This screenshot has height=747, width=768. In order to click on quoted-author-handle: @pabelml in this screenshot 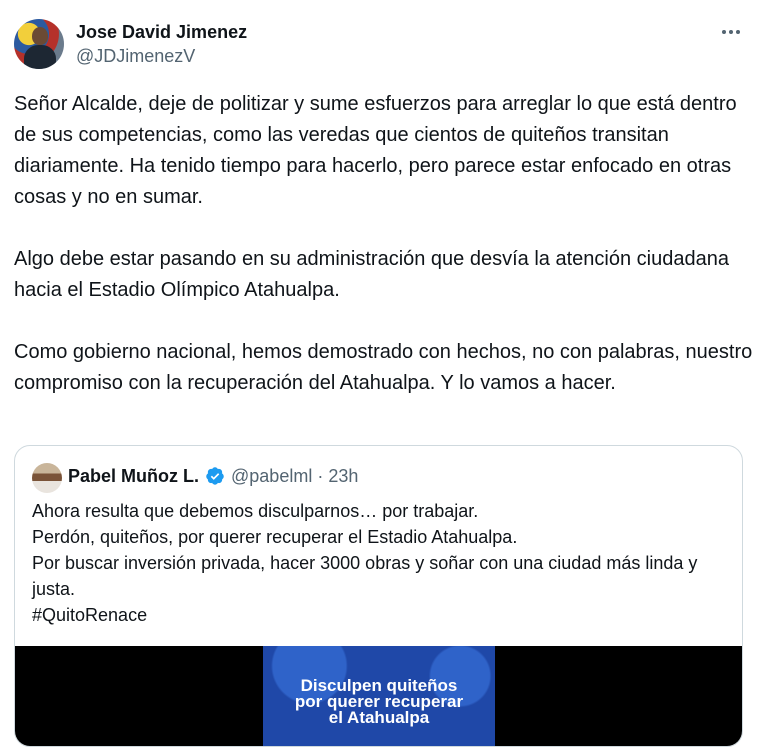, I will do `click(271, 476)`.